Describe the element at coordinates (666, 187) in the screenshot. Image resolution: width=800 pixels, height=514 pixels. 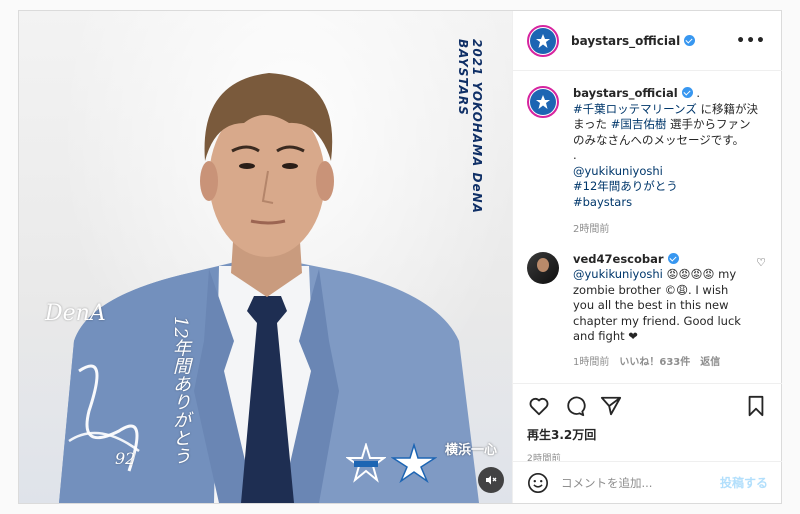
I see `hashtag-12years: #12年間ありがとう` at that location.